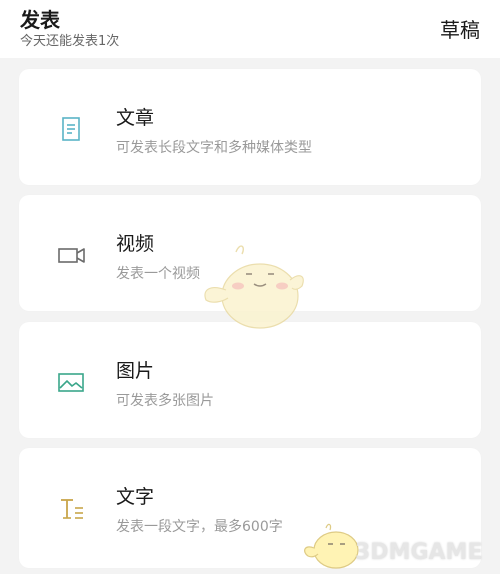  I want to click on publish-quota-text: 今天还能发表1次, so click(70, 41).